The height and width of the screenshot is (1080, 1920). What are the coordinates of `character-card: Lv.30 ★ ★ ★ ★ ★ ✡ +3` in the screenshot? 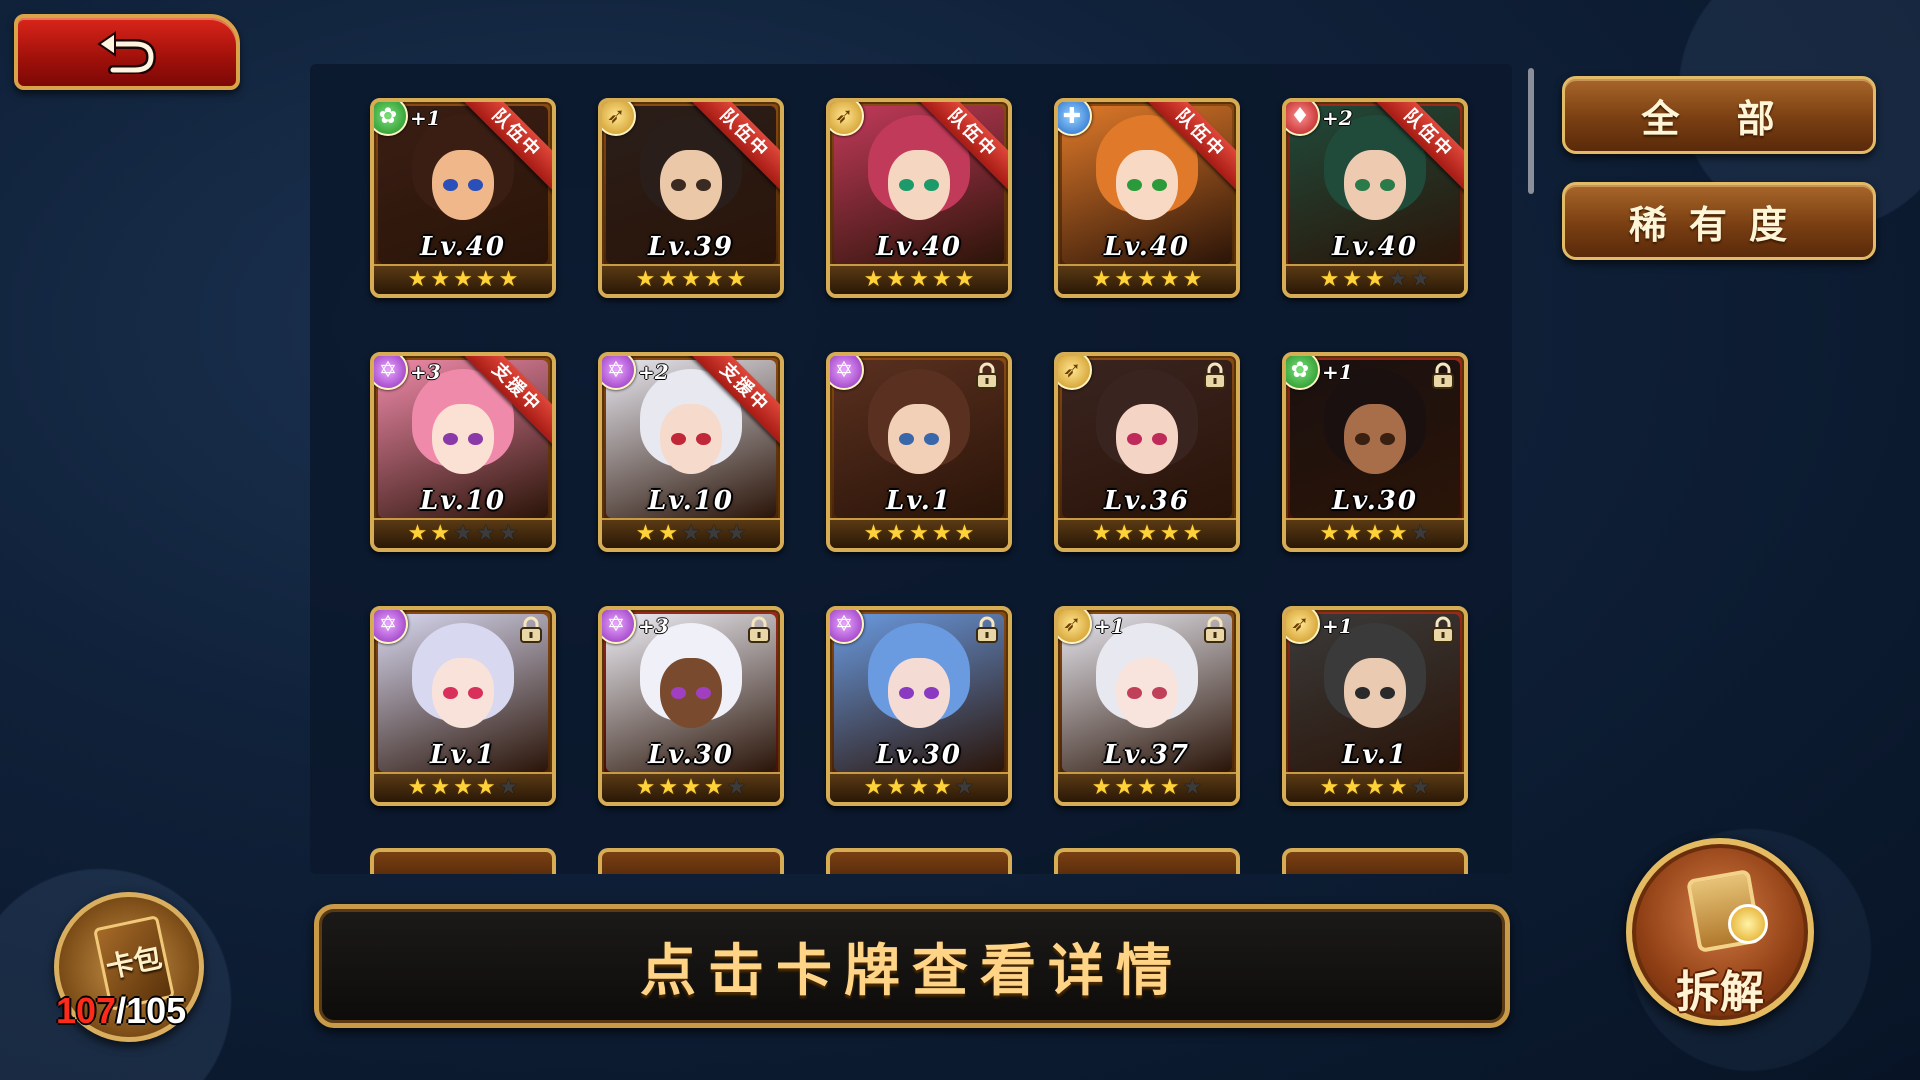 It's located at (691, 706).